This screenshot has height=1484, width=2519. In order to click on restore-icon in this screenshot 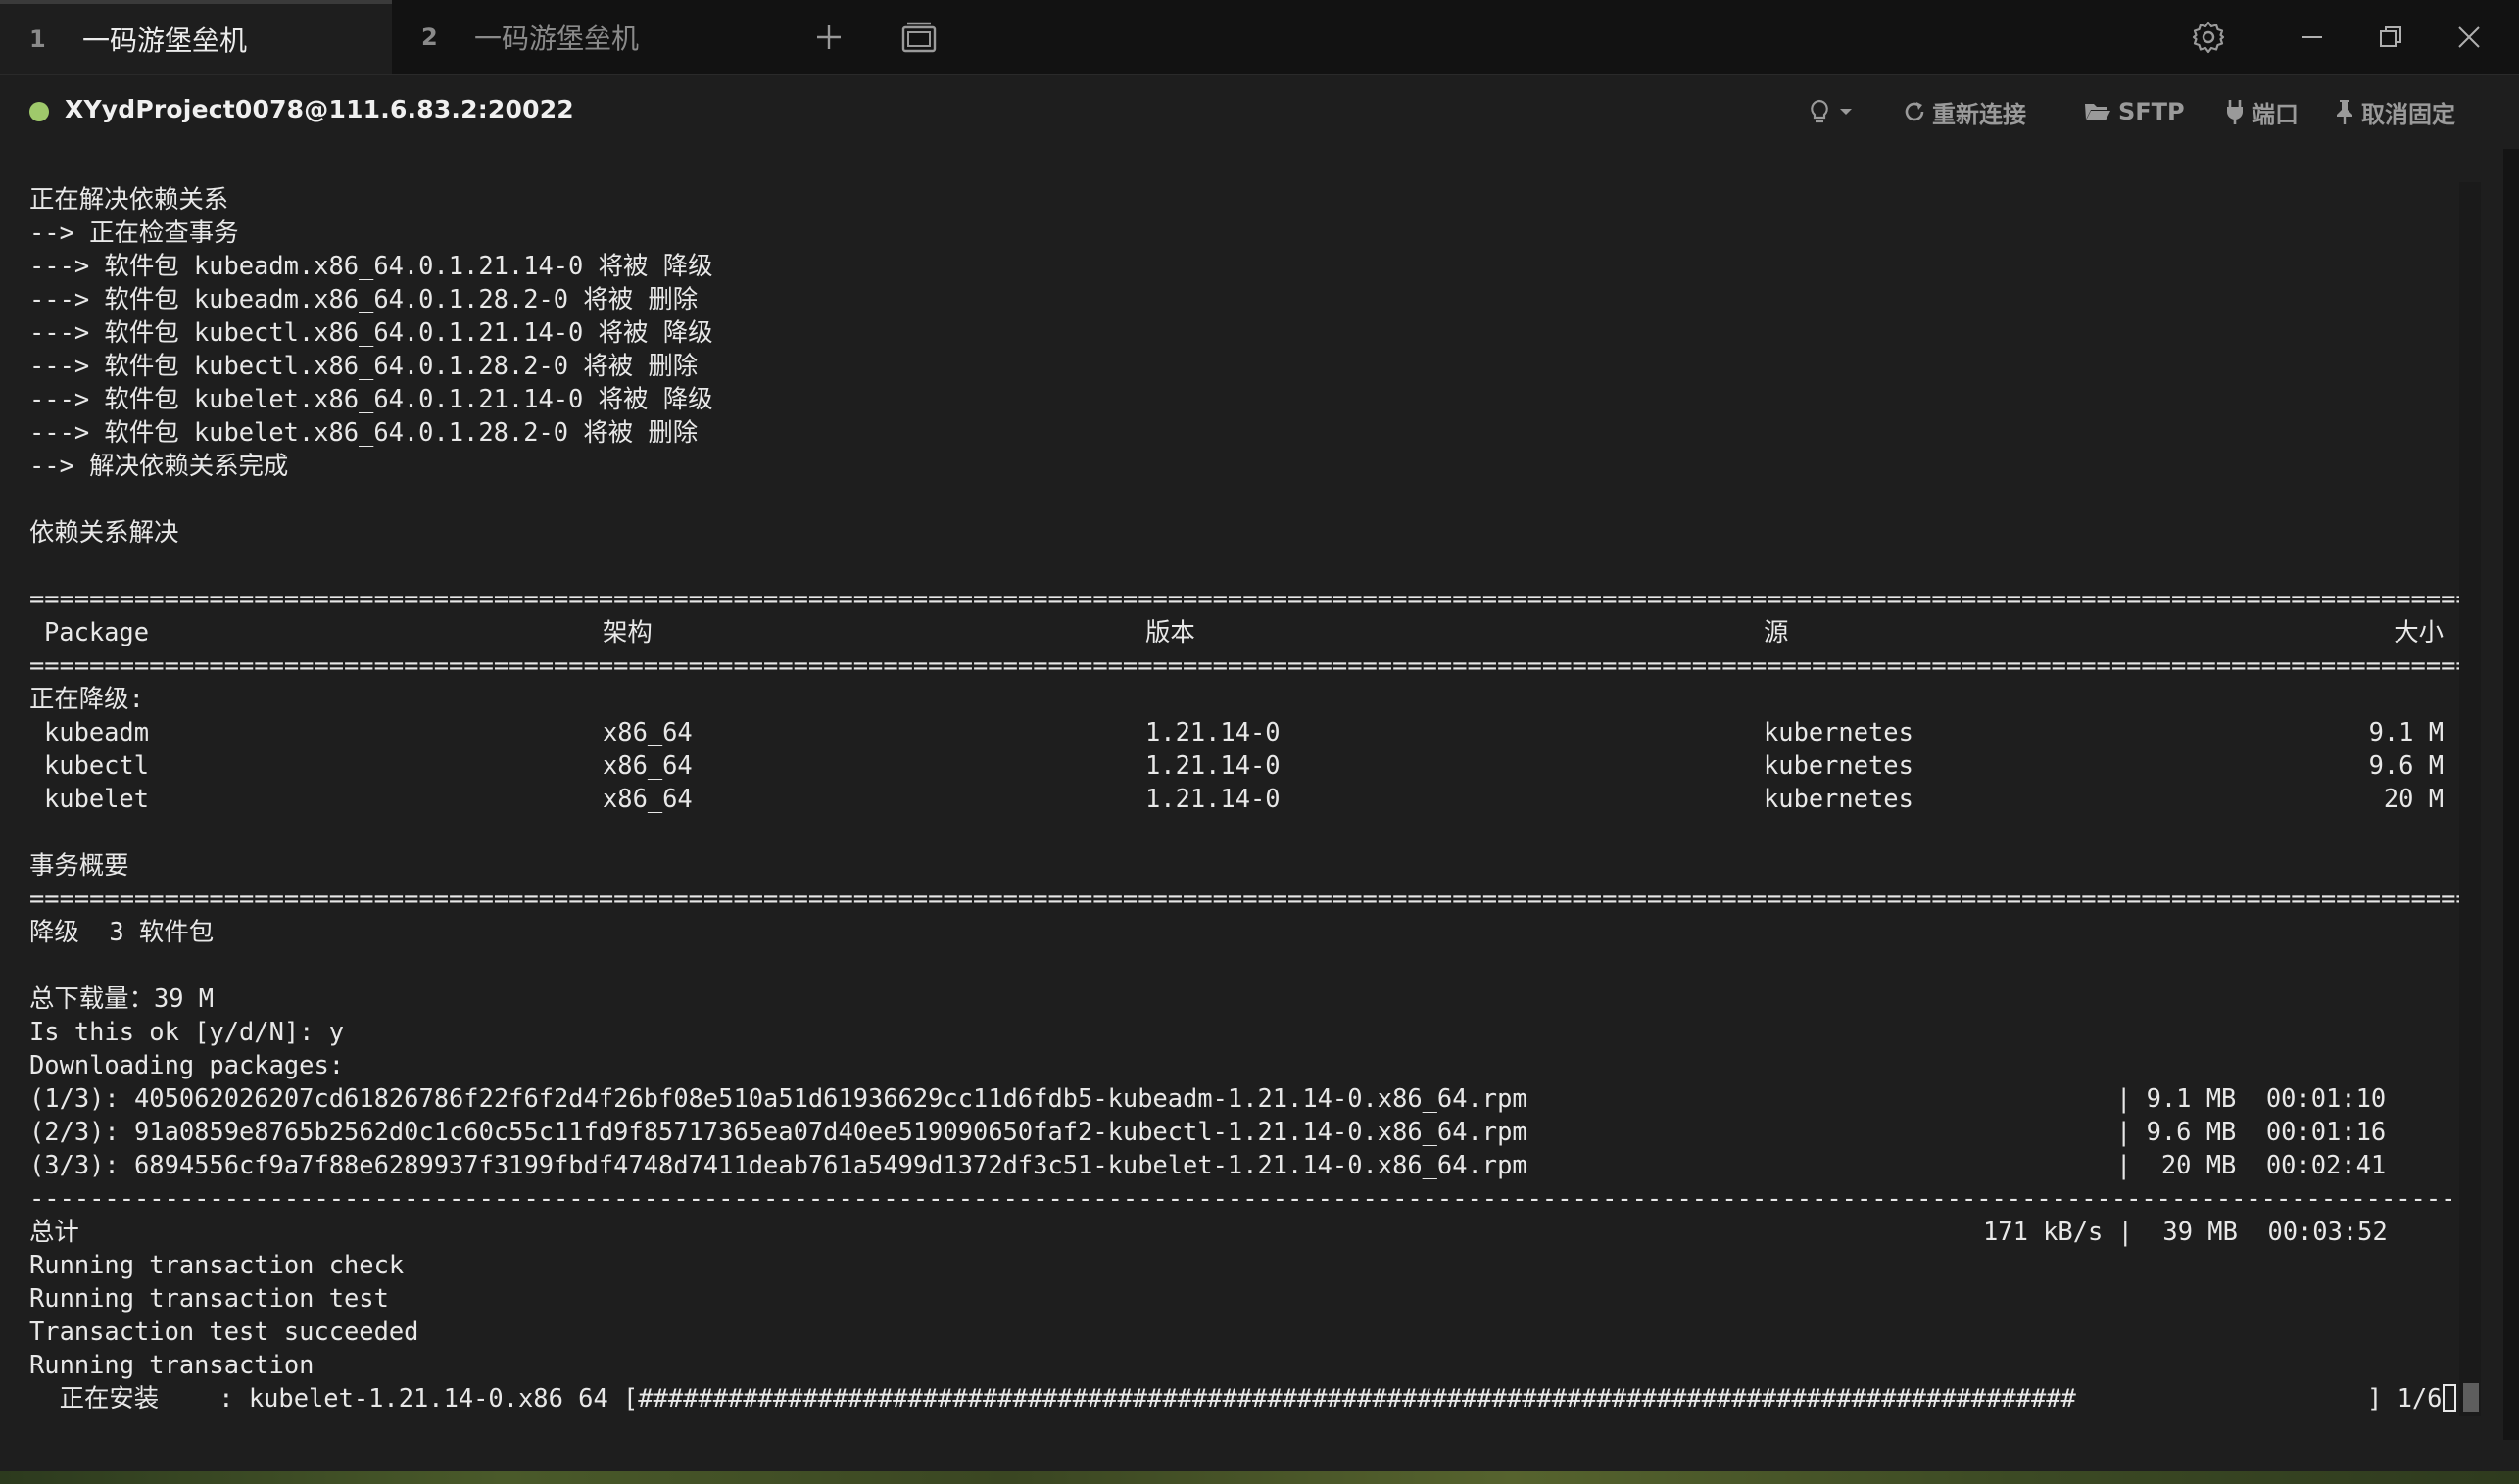, I will do `click(2390, 36)`.